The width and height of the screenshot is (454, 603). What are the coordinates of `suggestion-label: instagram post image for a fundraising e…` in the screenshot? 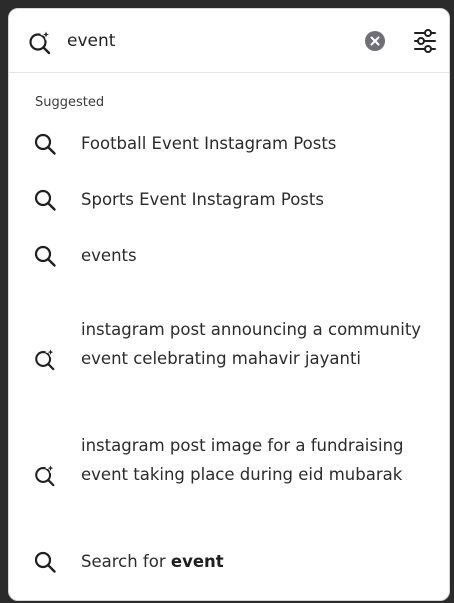 It's located at (242, 460).